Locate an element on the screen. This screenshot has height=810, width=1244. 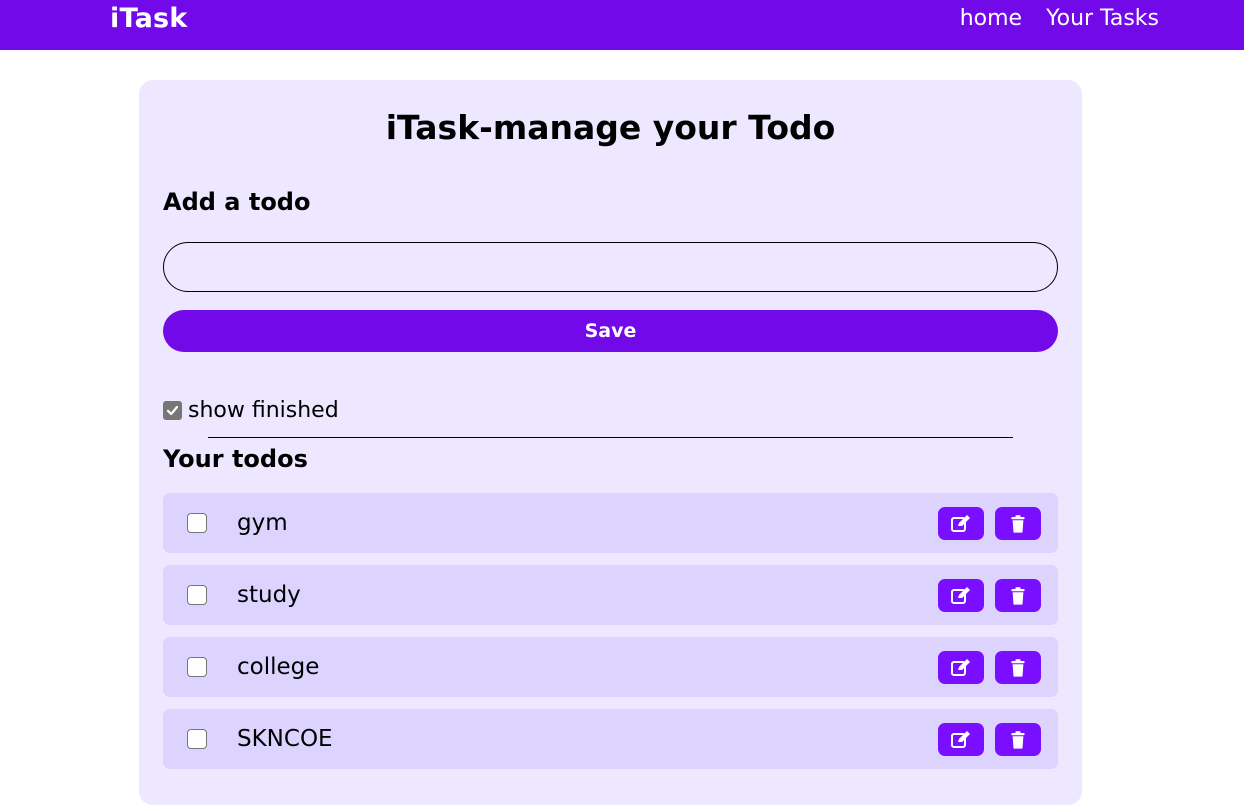
brand-logo: iTask is located at coordinates (148, 18).